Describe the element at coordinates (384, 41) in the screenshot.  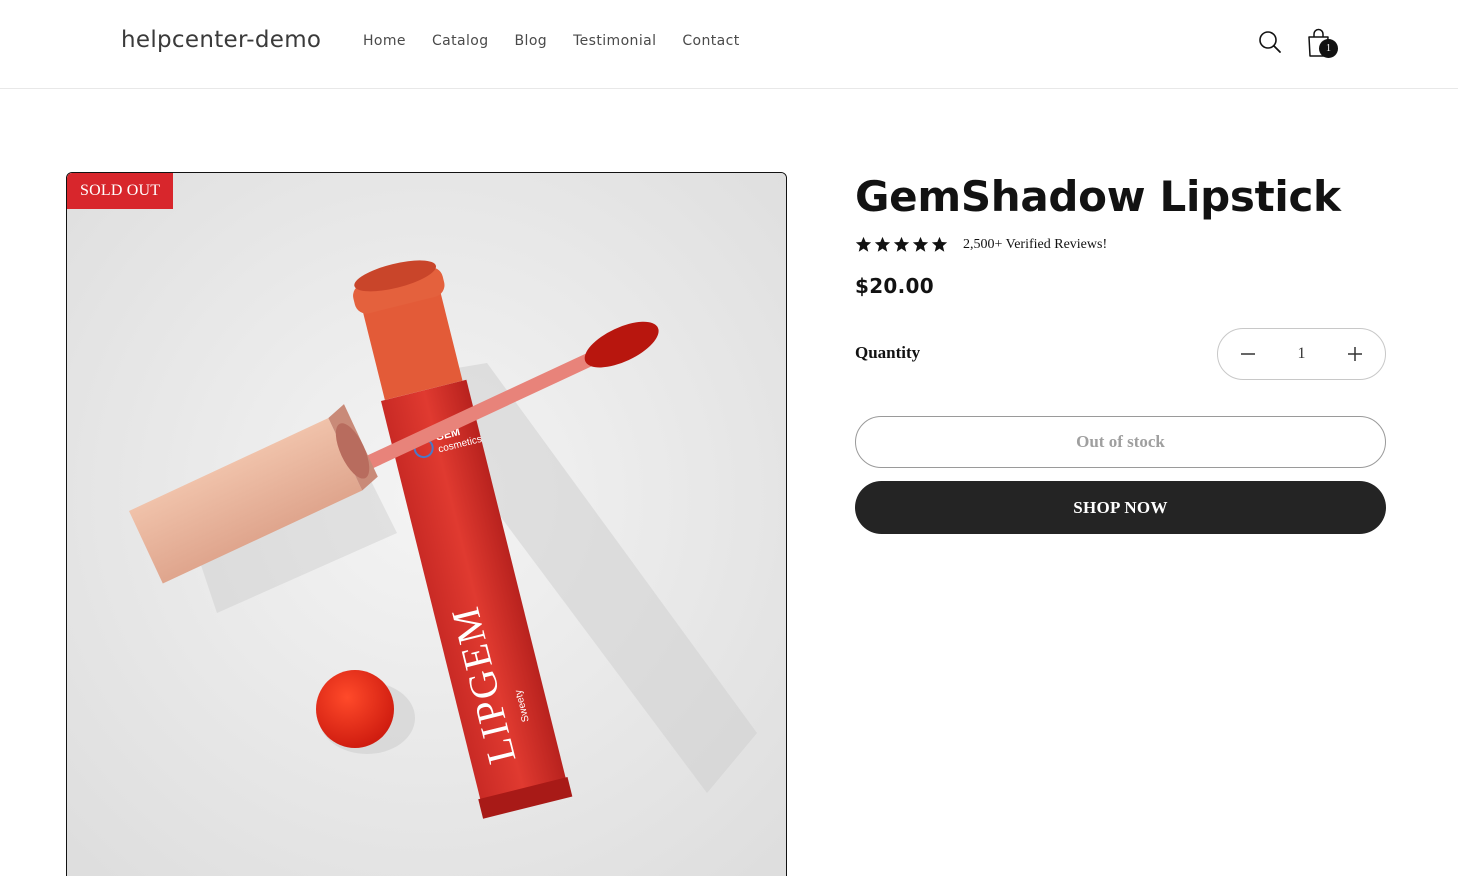
I see `nav-home: Home` at that location.